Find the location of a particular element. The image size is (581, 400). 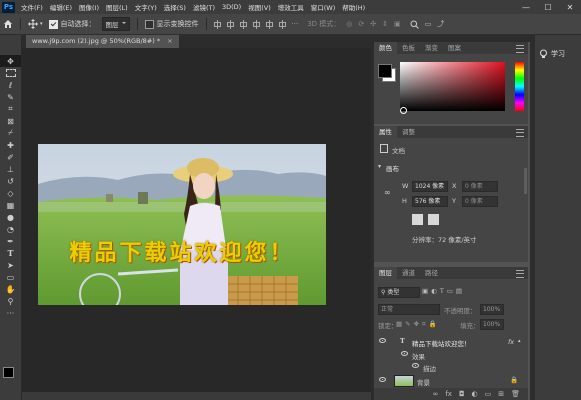

link-layers-icon: ∞ is located at coordinates (436, 394).